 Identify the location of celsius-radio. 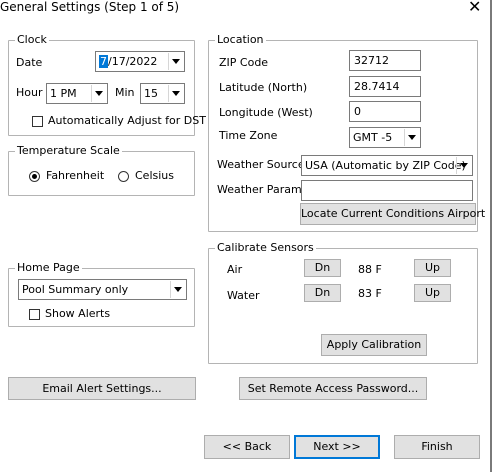
(123, 176).